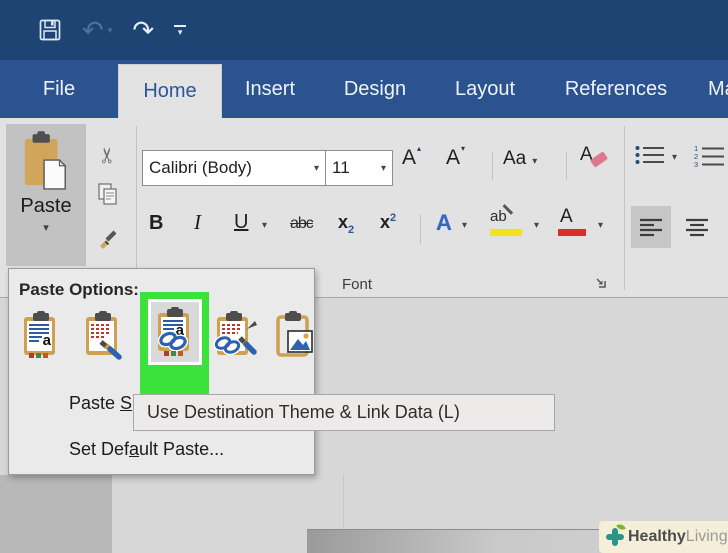  I want to click on italic-button: I, so click(197, 222).